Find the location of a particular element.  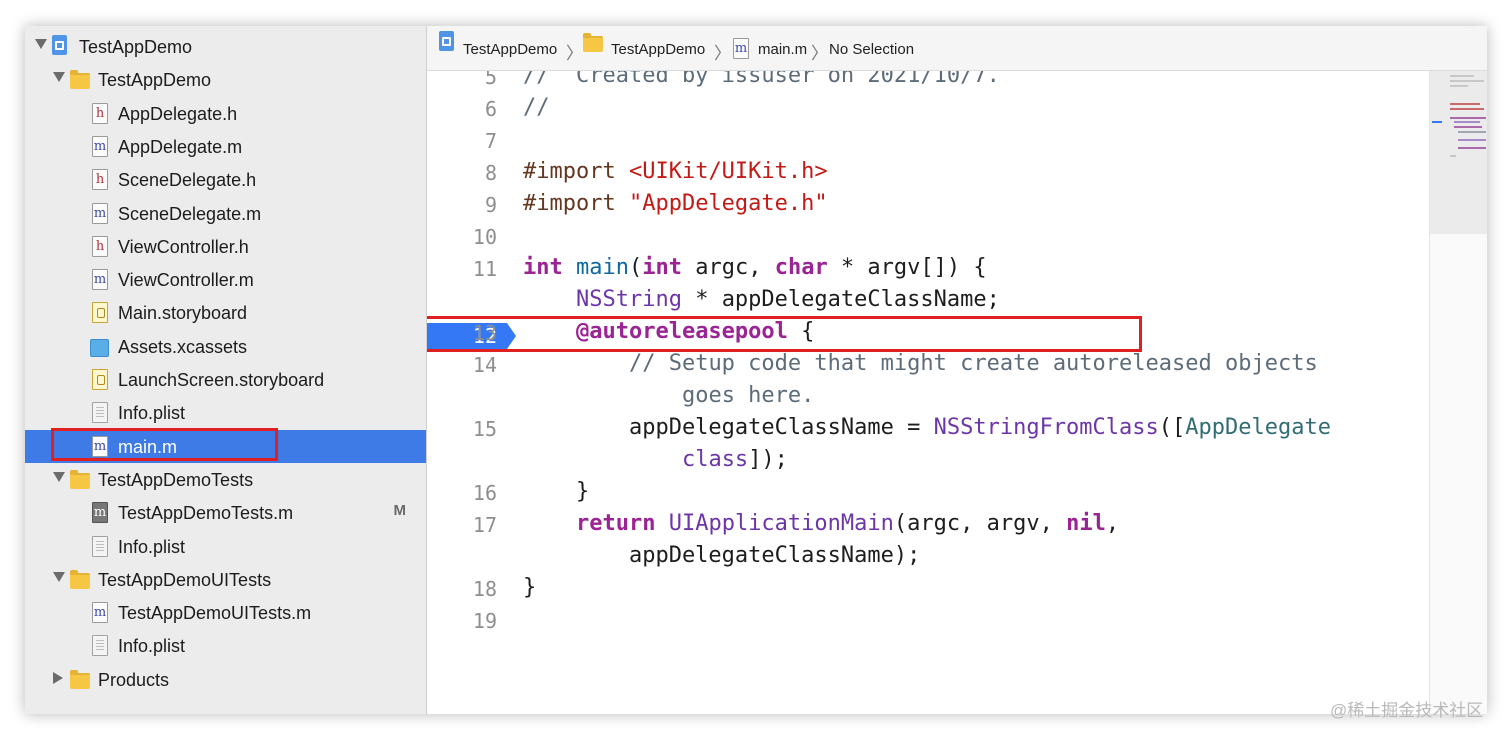

code-token: ( is located at coordinates (635, 267).